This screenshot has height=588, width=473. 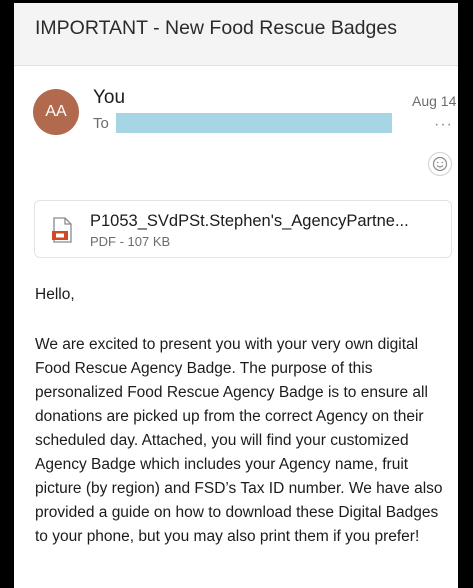 What do you see at coordinates (55, 294) in the screenshot?
I see `email-greeting: Hello,` at bounding box center [55, 294].